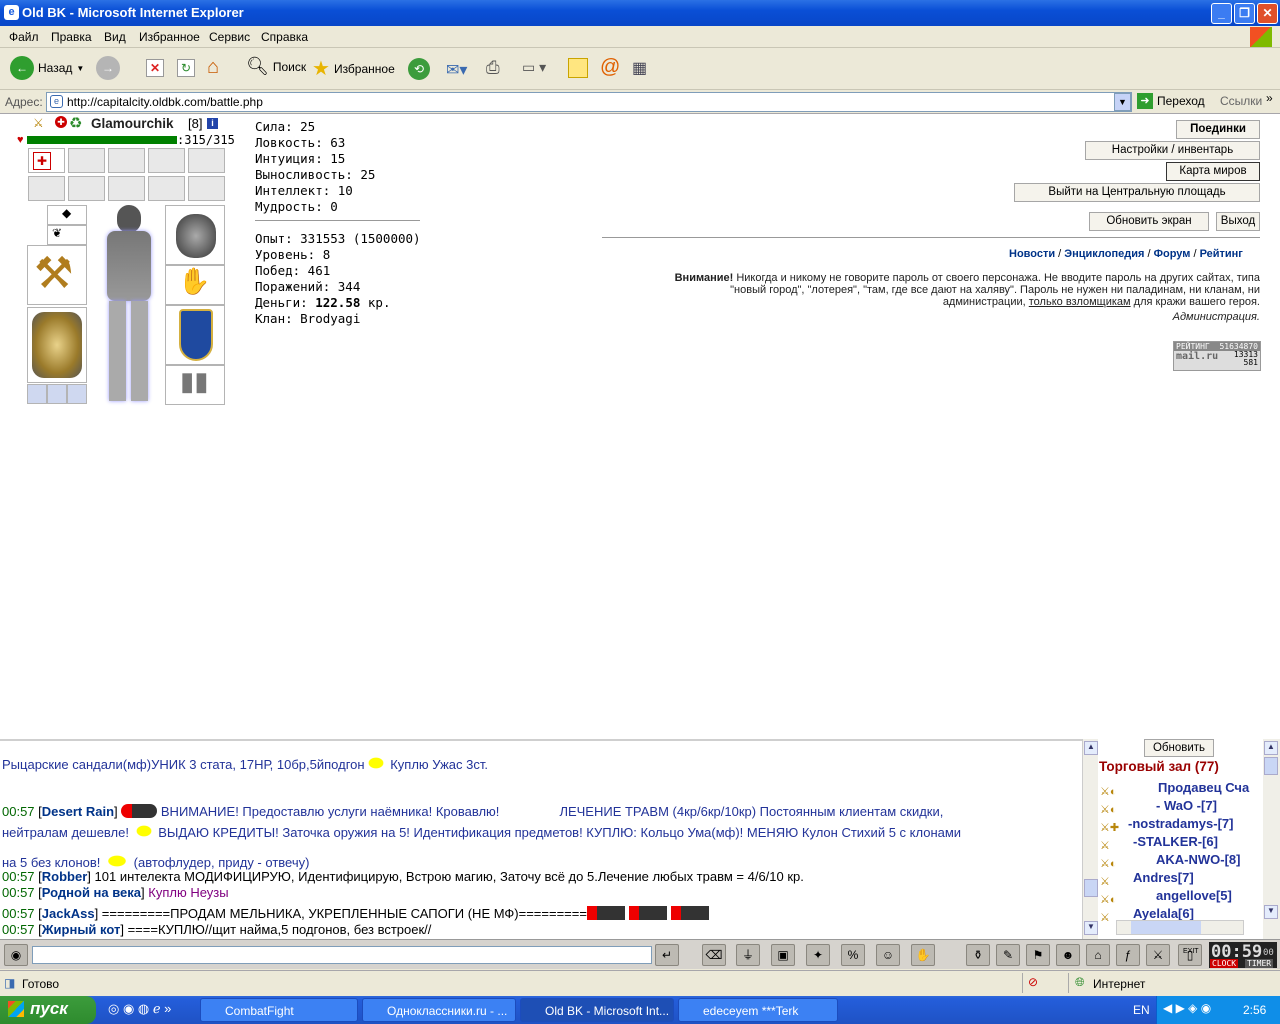 The height and width of the screenshot is (1024, 1280). What do you see at coordinates (493, 68) in the screenshot?
I see `print-icon: ⎙` at bounding box center [493, 68].